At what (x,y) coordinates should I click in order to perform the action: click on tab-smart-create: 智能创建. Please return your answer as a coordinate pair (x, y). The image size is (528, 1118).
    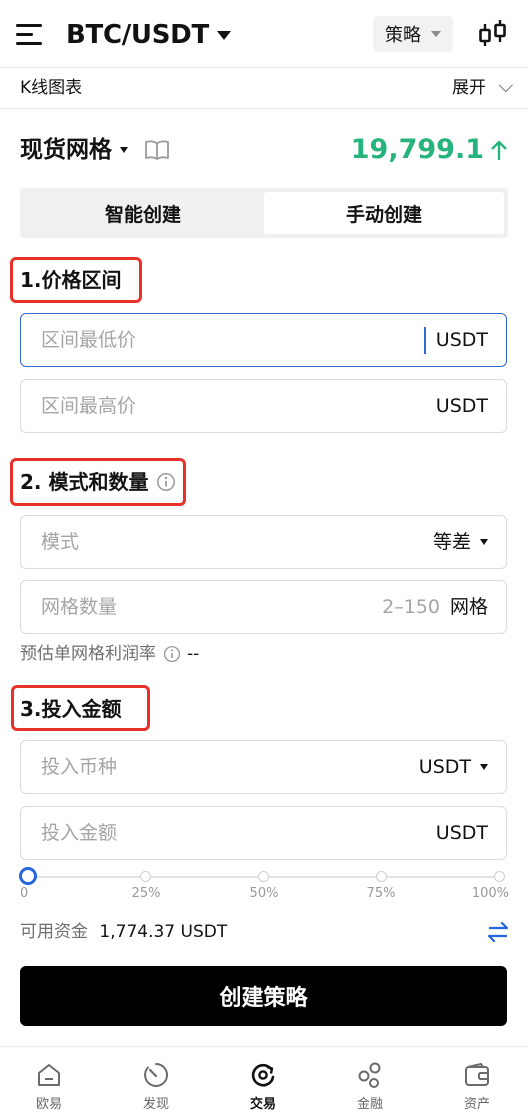
    Looking at the image, I should click on (143, 213).